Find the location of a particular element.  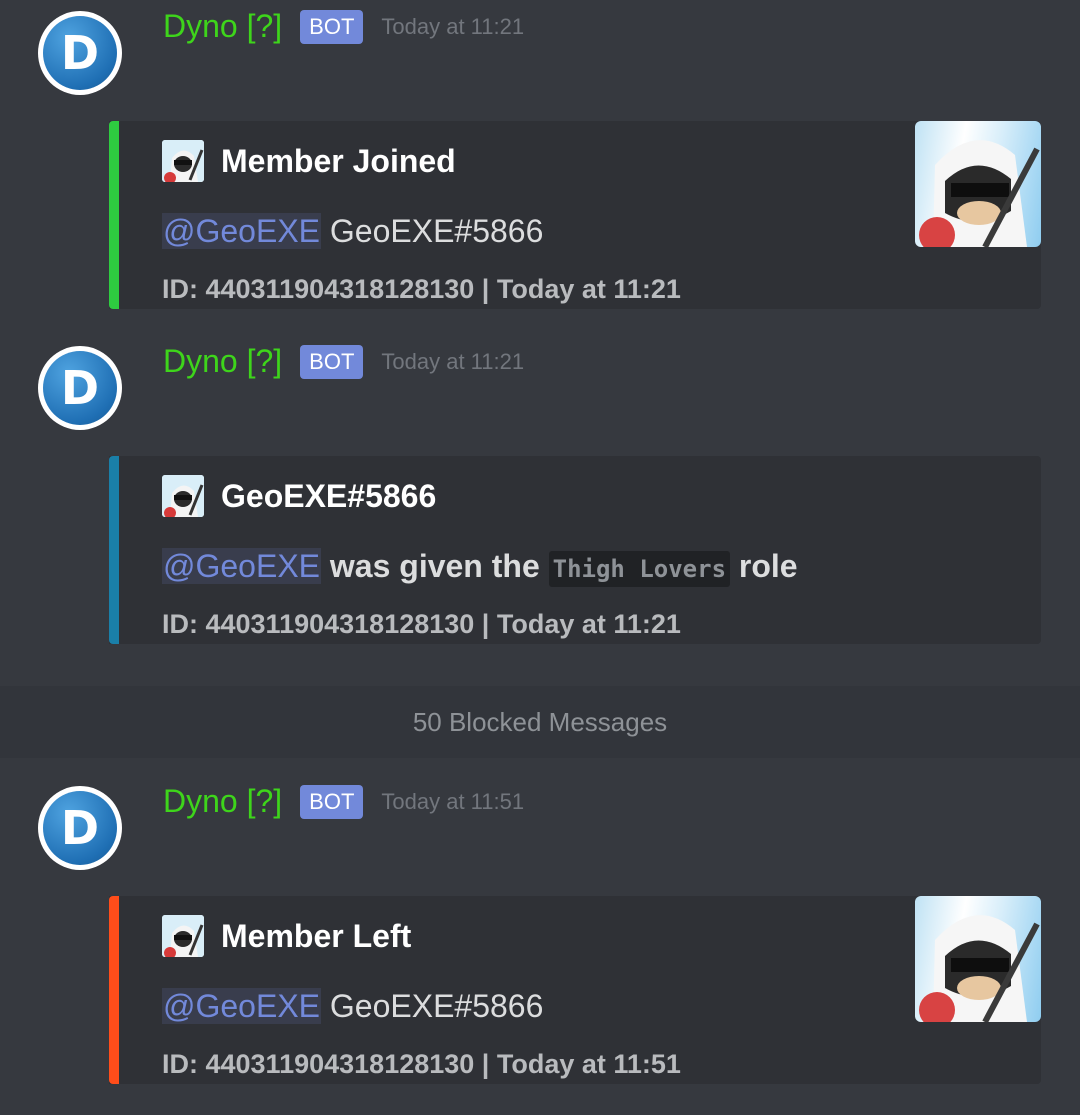

embed-description: @GeoEXE was given the Thigh Lovers role is located at coordinates (480, 567).